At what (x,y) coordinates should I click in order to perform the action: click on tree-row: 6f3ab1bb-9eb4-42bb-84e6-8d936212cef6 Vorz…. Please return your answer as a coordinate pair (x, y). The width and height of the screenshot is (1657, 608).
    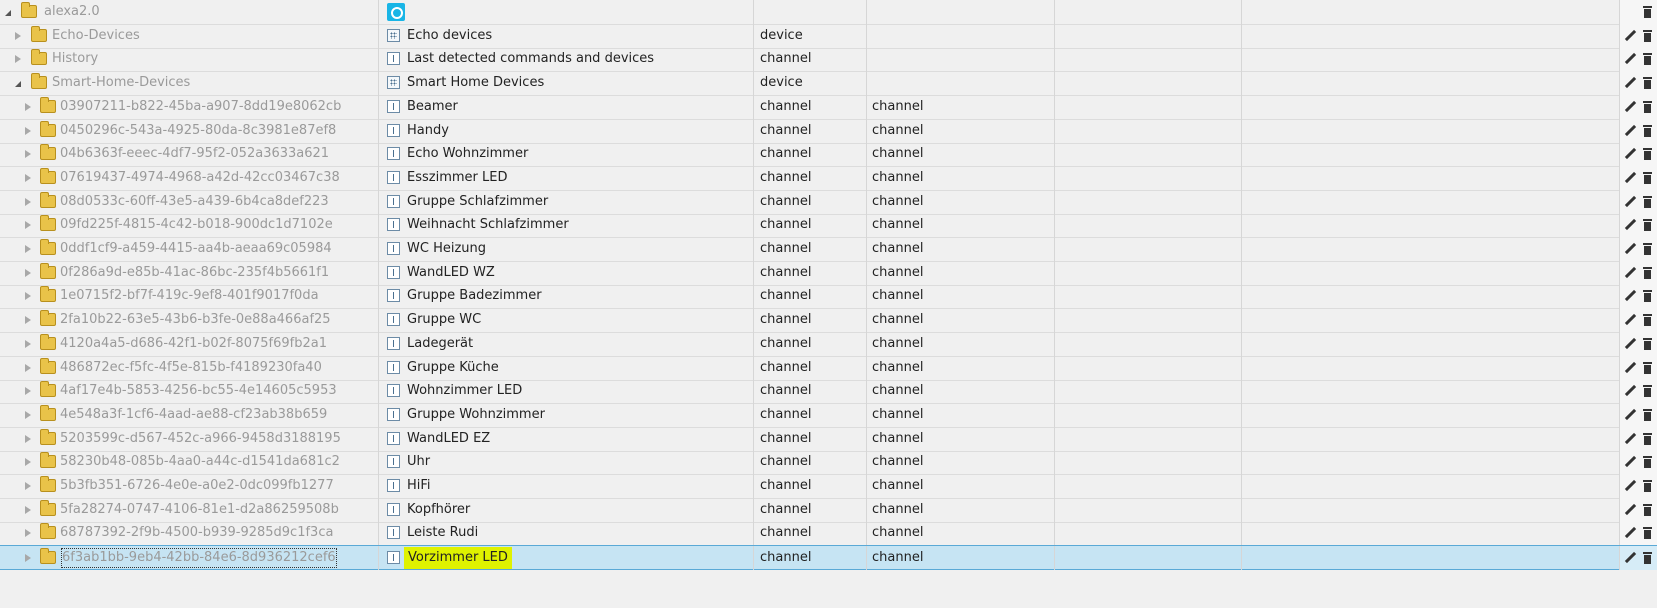
    Looking at the image, I should click on (828, 557).